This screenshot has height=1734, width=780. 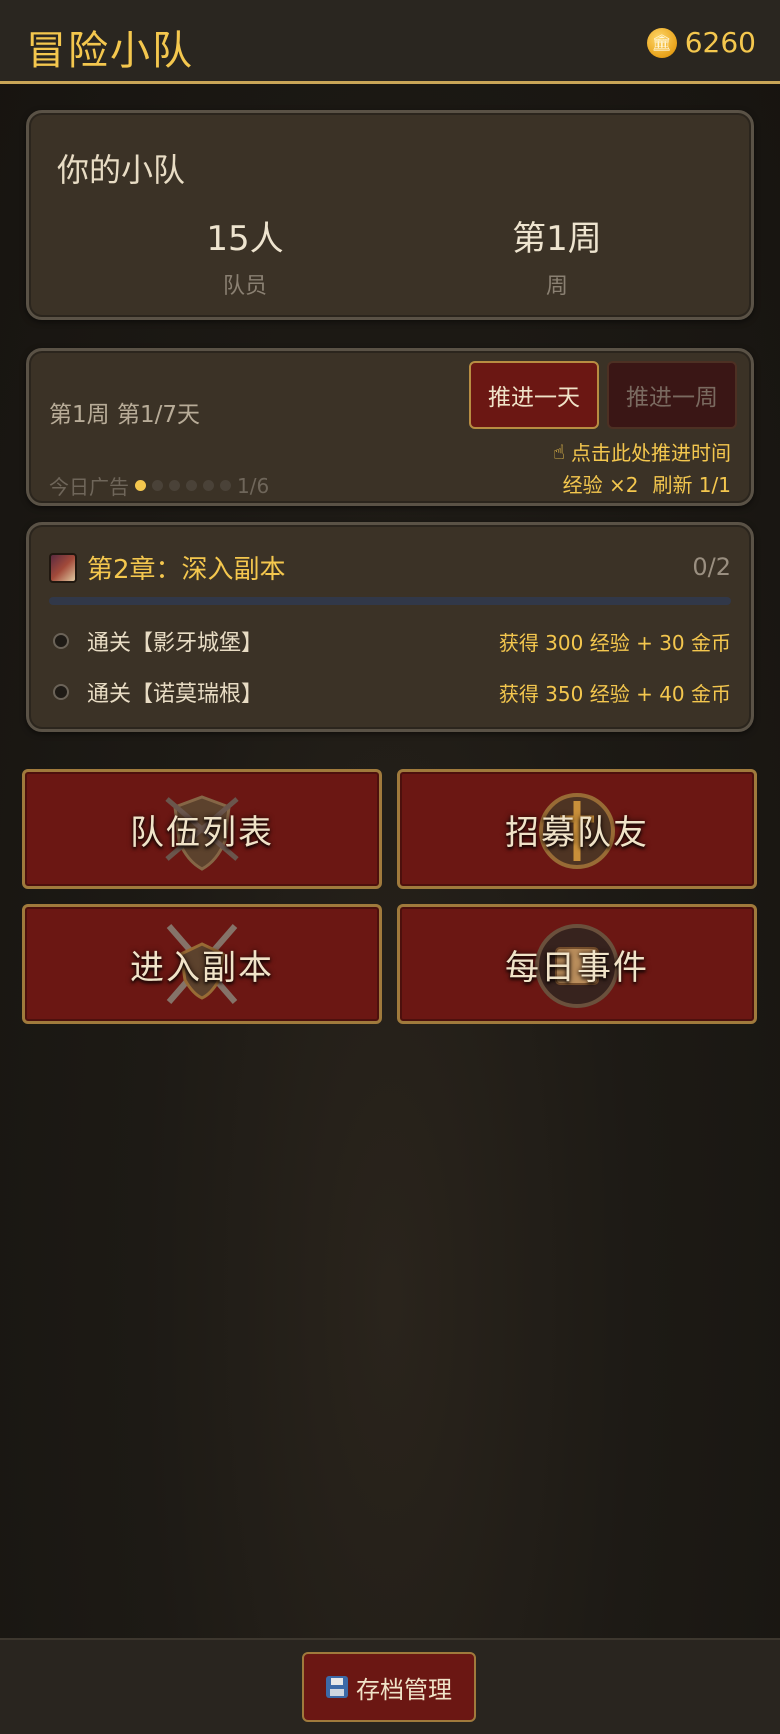 What do you see at coordinates (720, 42) in the screenshot?
I see `coin-amount: 6260` at bounding box center [720, 42].